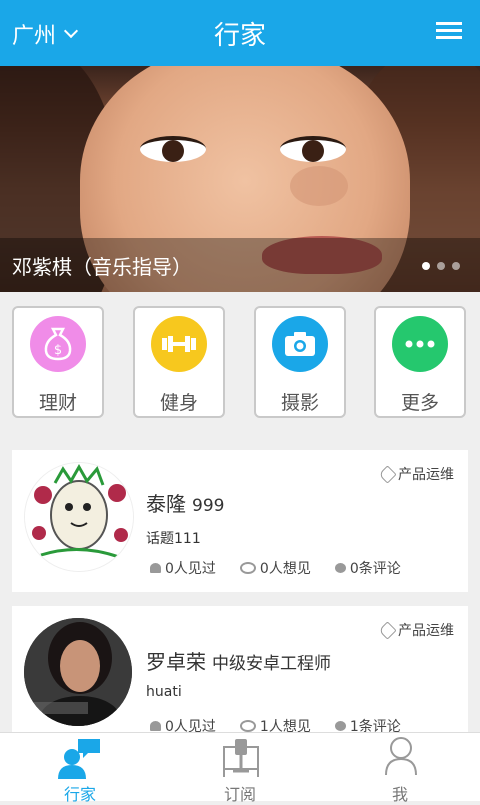  What do you see at coordinates (179, 344) in the screenshot?
I see `dumbbell-icon` at bounding box center [179, 344].